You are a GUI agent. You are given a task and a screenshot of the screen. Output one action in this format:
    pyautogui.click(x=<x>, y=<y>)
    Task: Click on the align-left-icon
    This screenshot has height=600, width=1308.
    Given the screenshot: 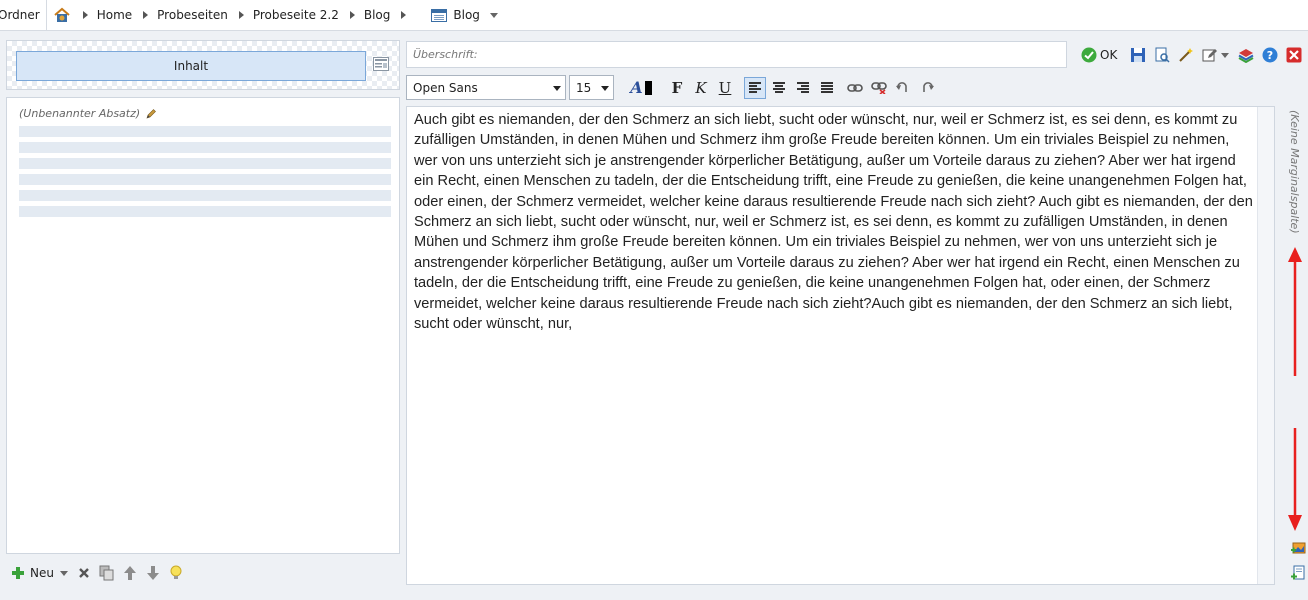 What is the action you would take?
    pyautogui.click(x=755, y=87)
    